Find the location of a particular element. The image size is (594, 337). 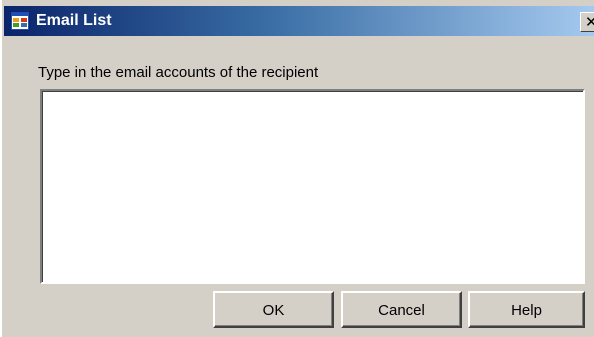

close-icon: ✕ is located at coordinates (589, 22).